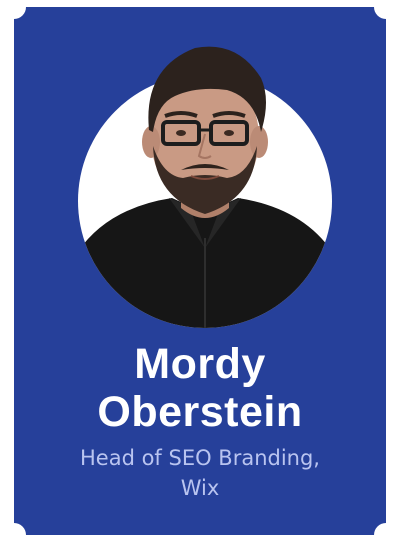 This screenshot has height=547, width=396. Describe the element at coordinates (200, 412) in the screenshot. I see `speaker-last-name: Oberstein` at that location.